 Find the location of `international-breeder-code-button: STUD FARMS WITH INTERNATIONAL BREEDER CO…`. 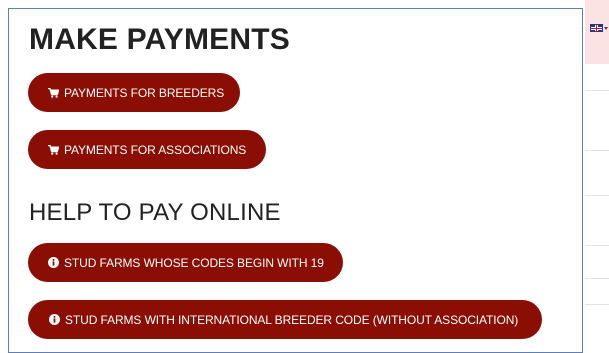

international-breeder-code-button: STUD FARMS WITH INTERNATIONAL BREEDER CO… is located at coordinates (285, 319).